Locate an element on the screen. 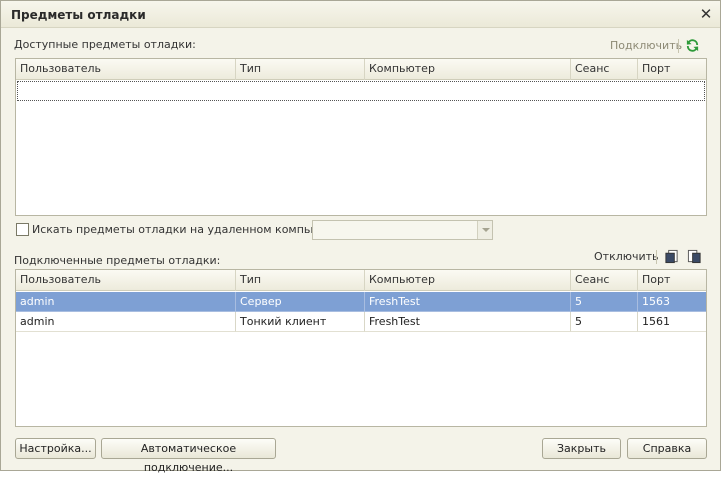 Image resolution: width=721 pixels, height=477 pixels. cell-port: 1563 is located at coordinates (672, 302).